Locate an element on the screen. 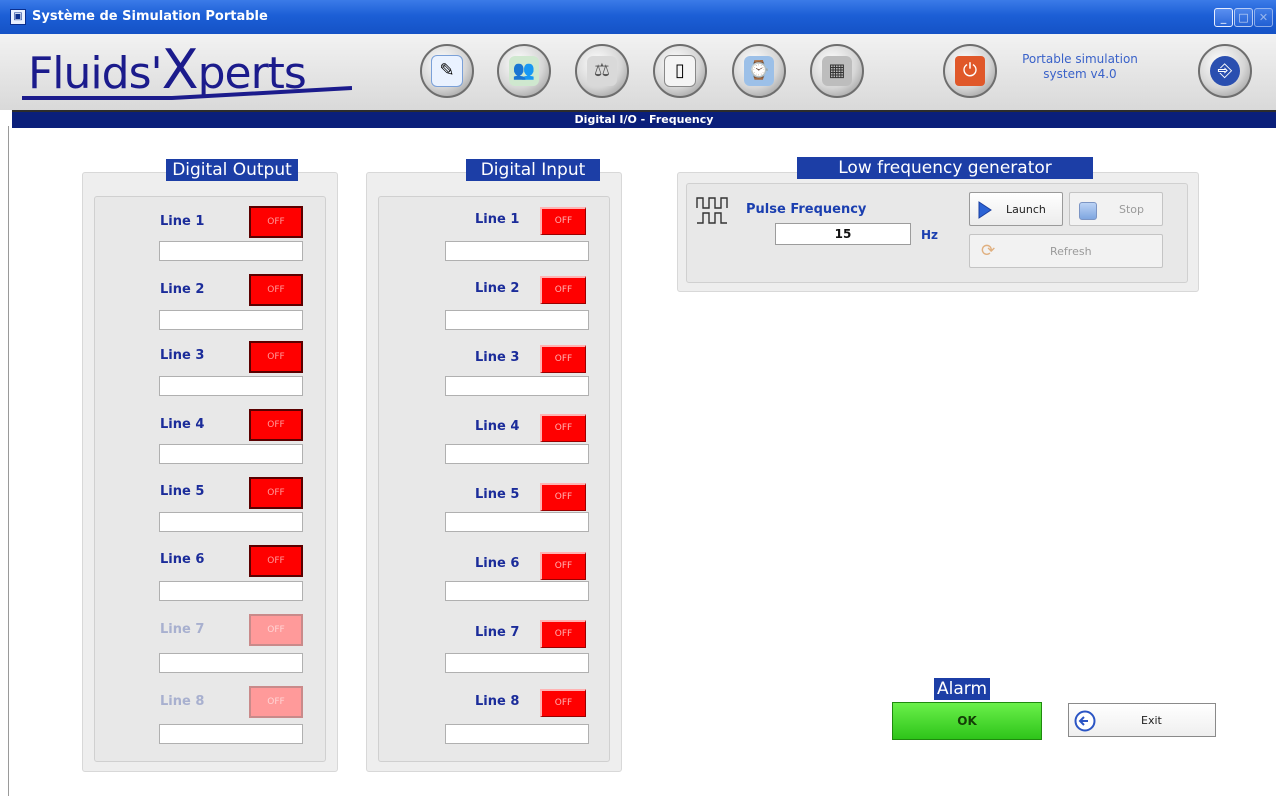  output-line-6-field is located at coordinates (231, 591).